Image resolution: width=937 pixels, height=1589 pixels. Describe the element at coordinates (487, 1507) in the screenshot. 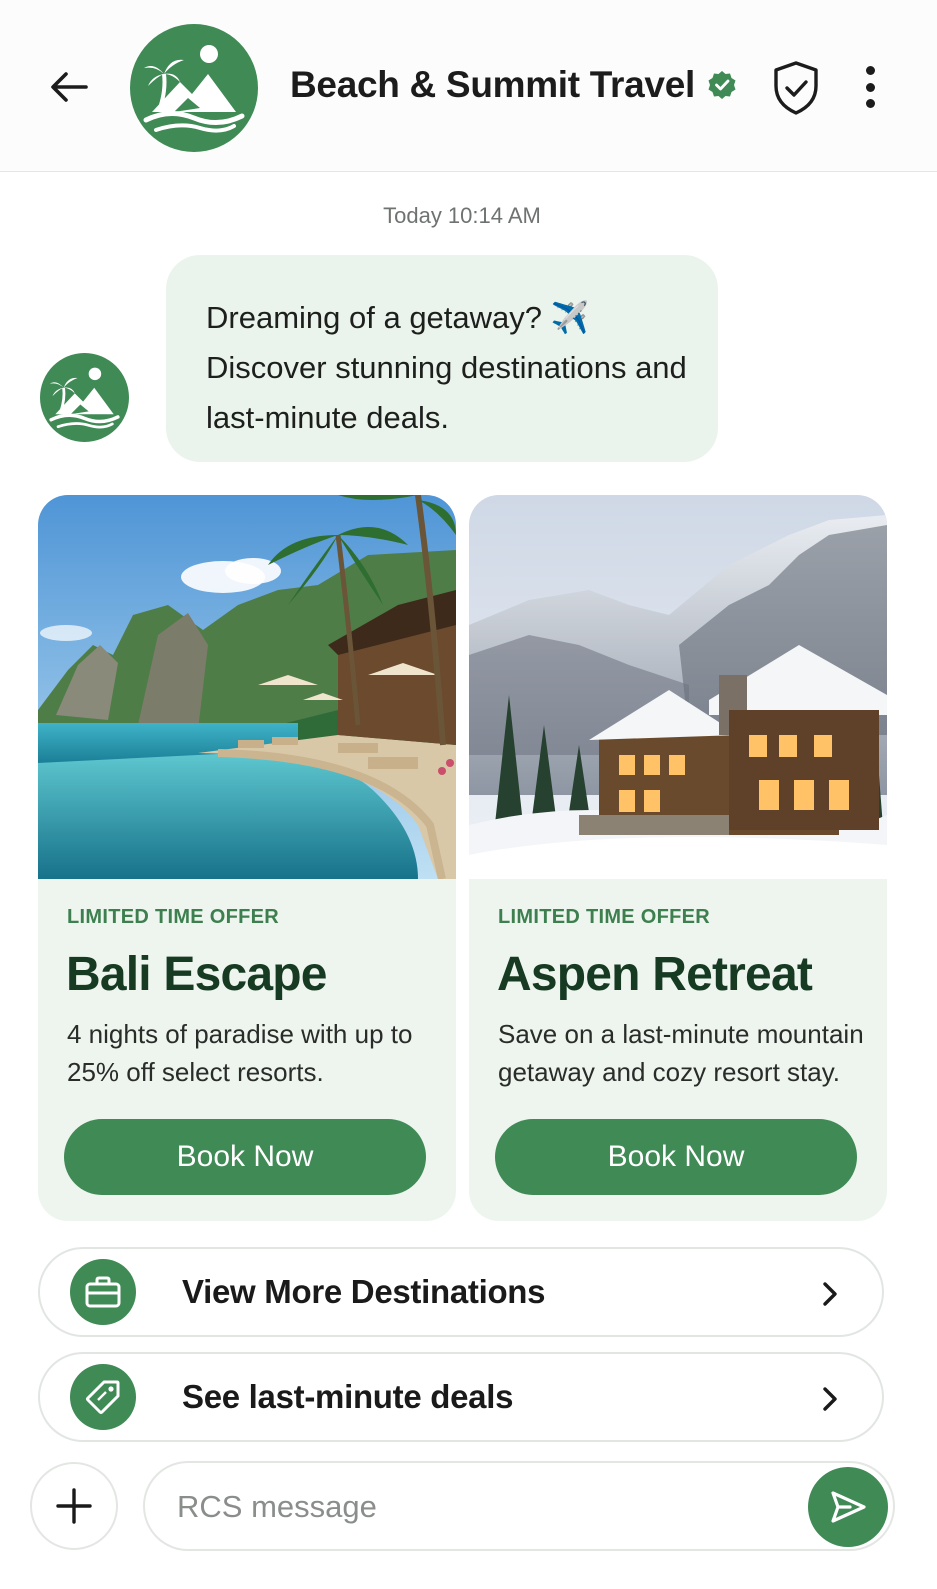

I see `message-input` at that location.